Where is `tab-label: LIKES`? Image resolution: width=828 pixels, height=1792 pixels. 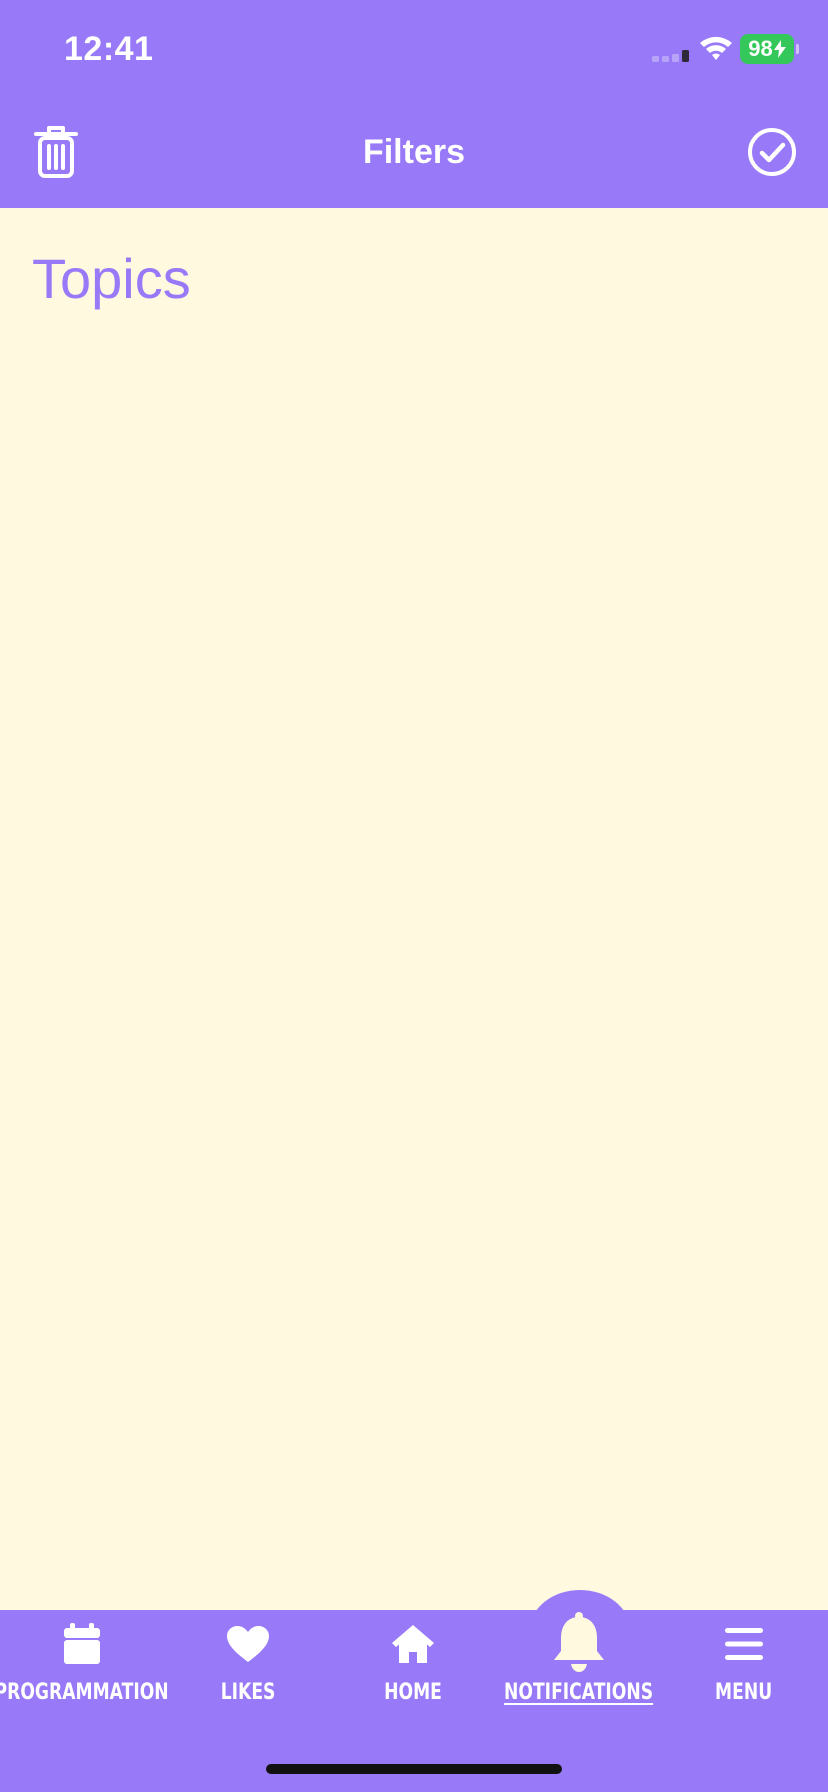
tab-label: LIKES is located at coordinates (248, 1692).